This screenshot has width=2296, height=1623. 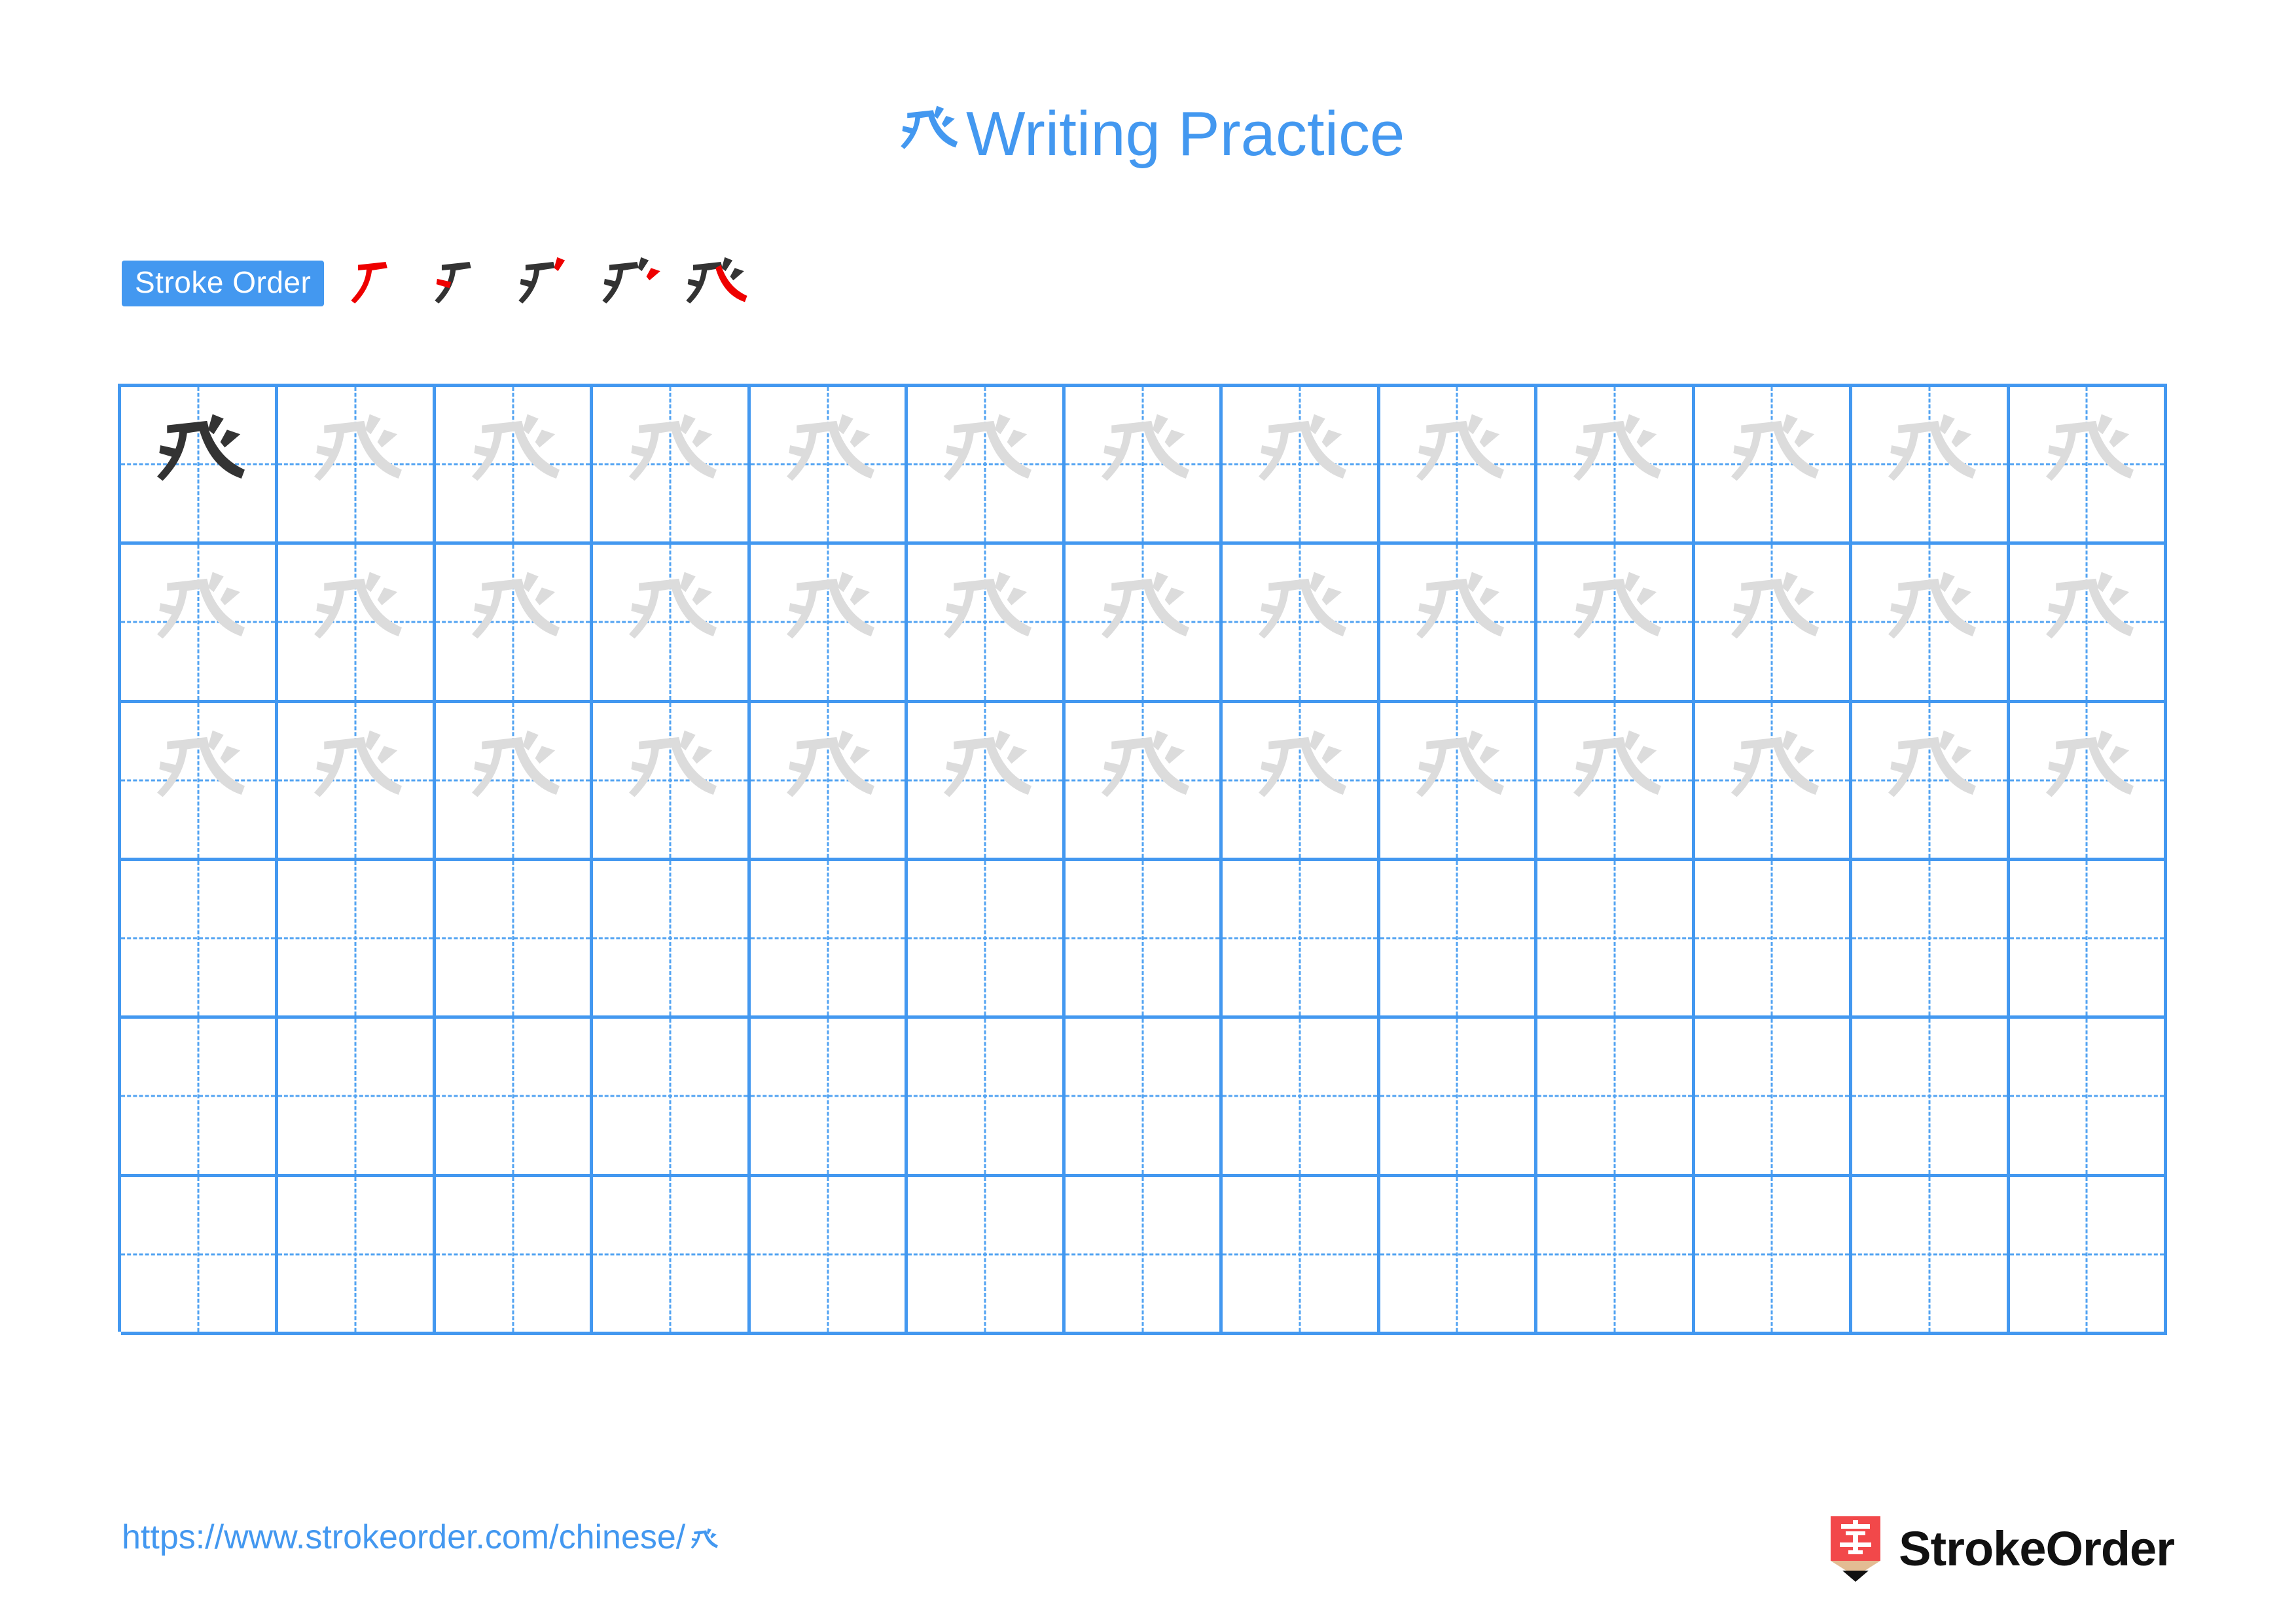 I want to click on brand-logo: StrokeOrder, so click(x=2001, y=1549).